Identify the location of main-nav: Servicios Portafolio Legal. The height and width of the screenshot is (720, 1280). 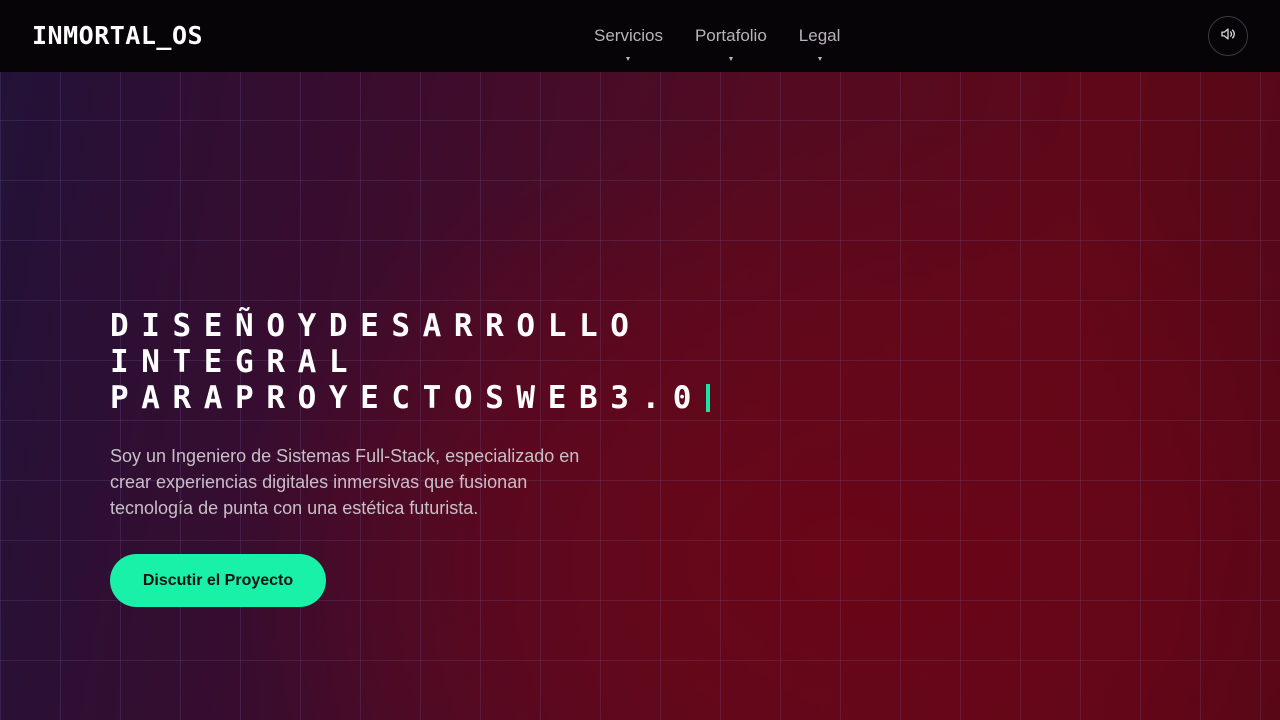
(717, 43).